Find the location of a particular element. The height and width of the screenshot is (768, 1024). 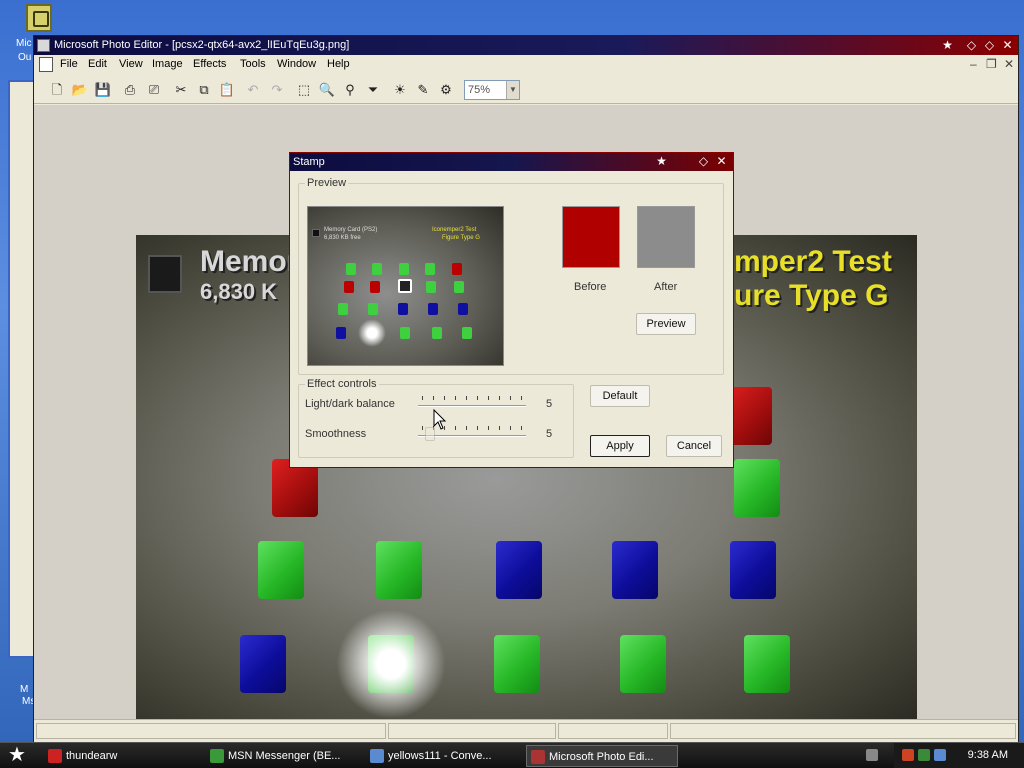

menu-help: Help is located at coordinates (338, 64).